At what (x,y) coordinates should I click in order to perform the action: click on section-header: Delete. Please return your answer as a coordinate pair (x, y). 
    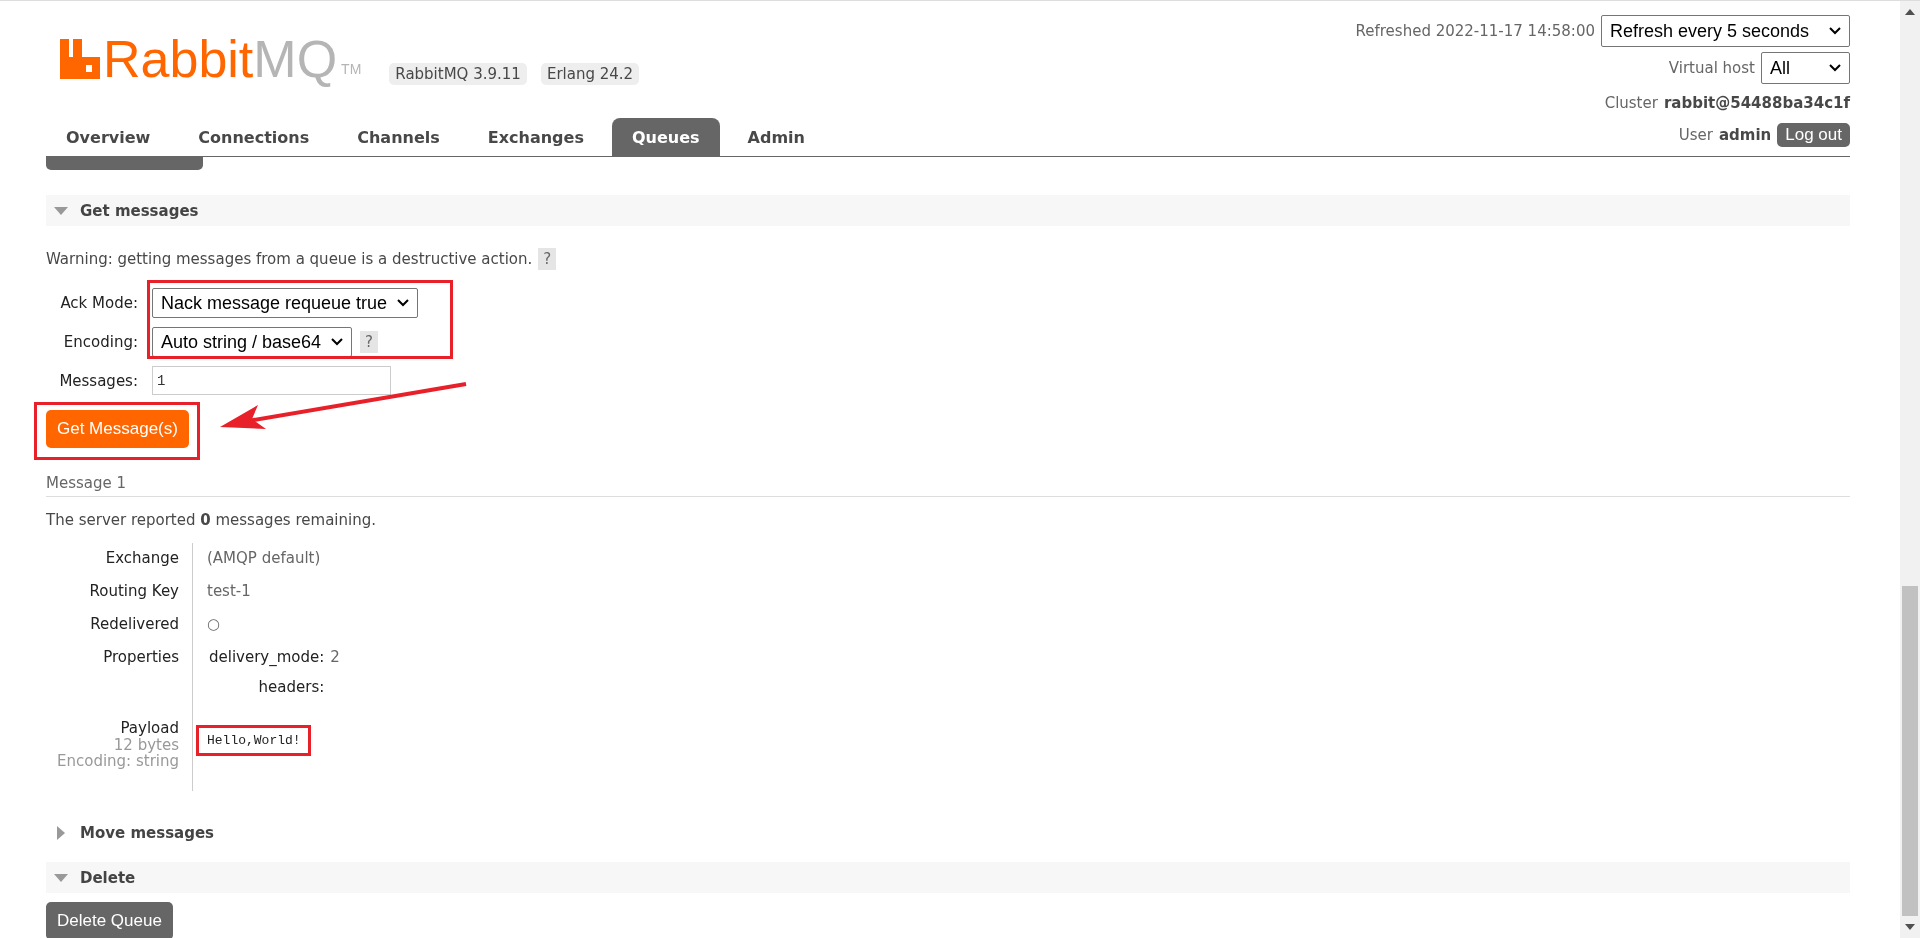
    Looking at the image, I should click on (948, 877).